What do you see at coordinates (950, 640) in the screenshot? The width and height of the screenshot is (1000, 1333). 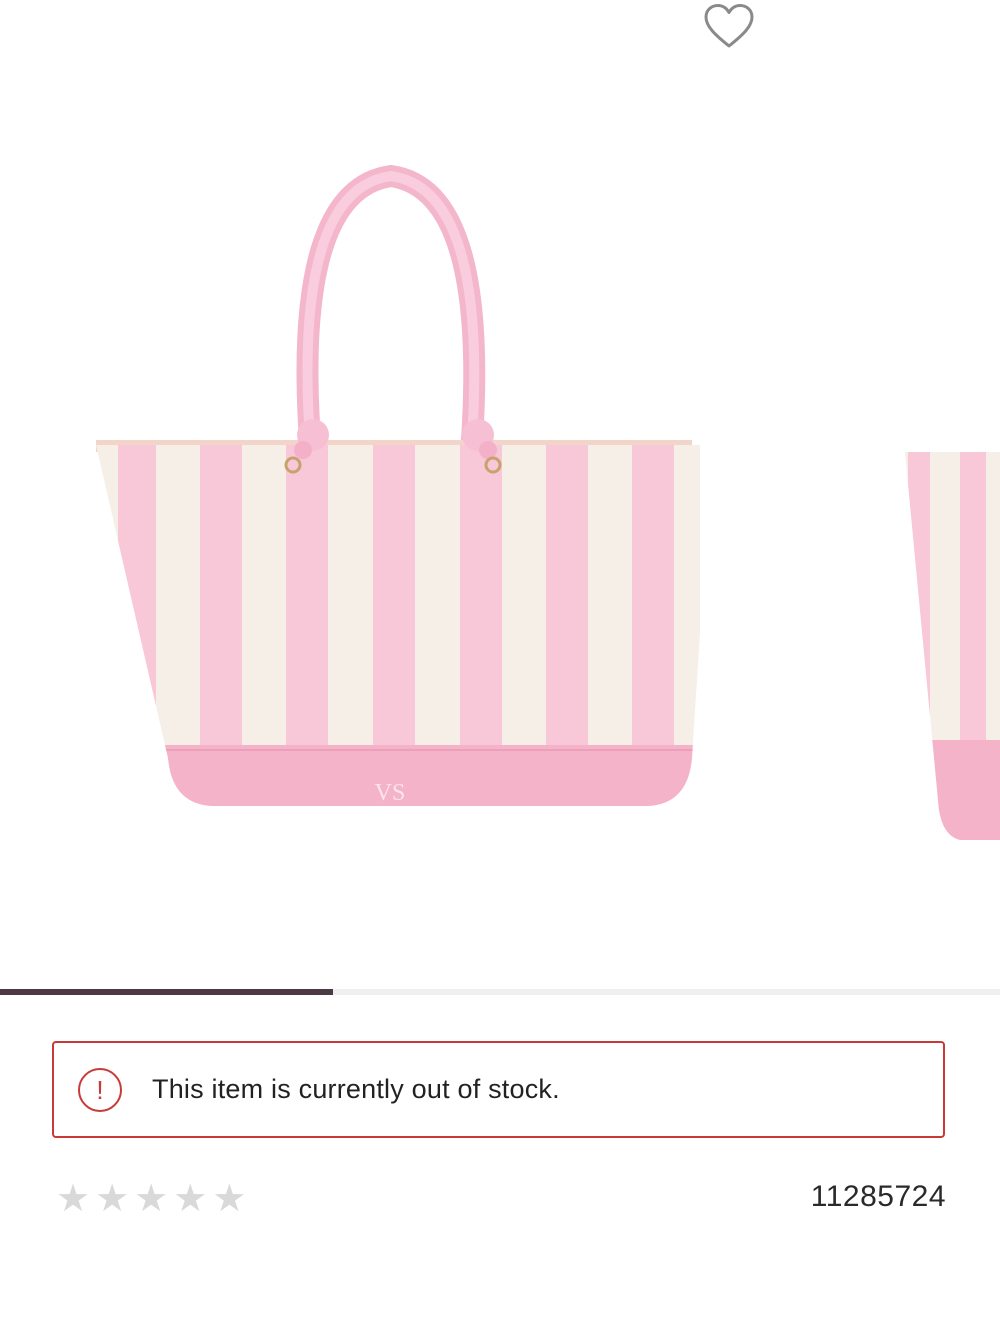 I see `next-product-image` at bounding box center [950, 640].